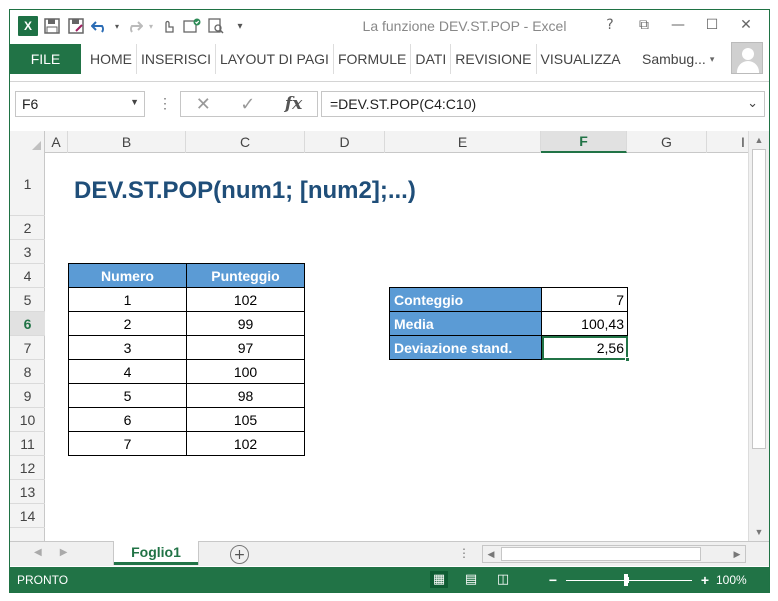 The image size is (778, 601). What do you see at coordinates (27, 252) in the screenshot?
I see `row-header-3: 3` at bounding box center [27, 252].